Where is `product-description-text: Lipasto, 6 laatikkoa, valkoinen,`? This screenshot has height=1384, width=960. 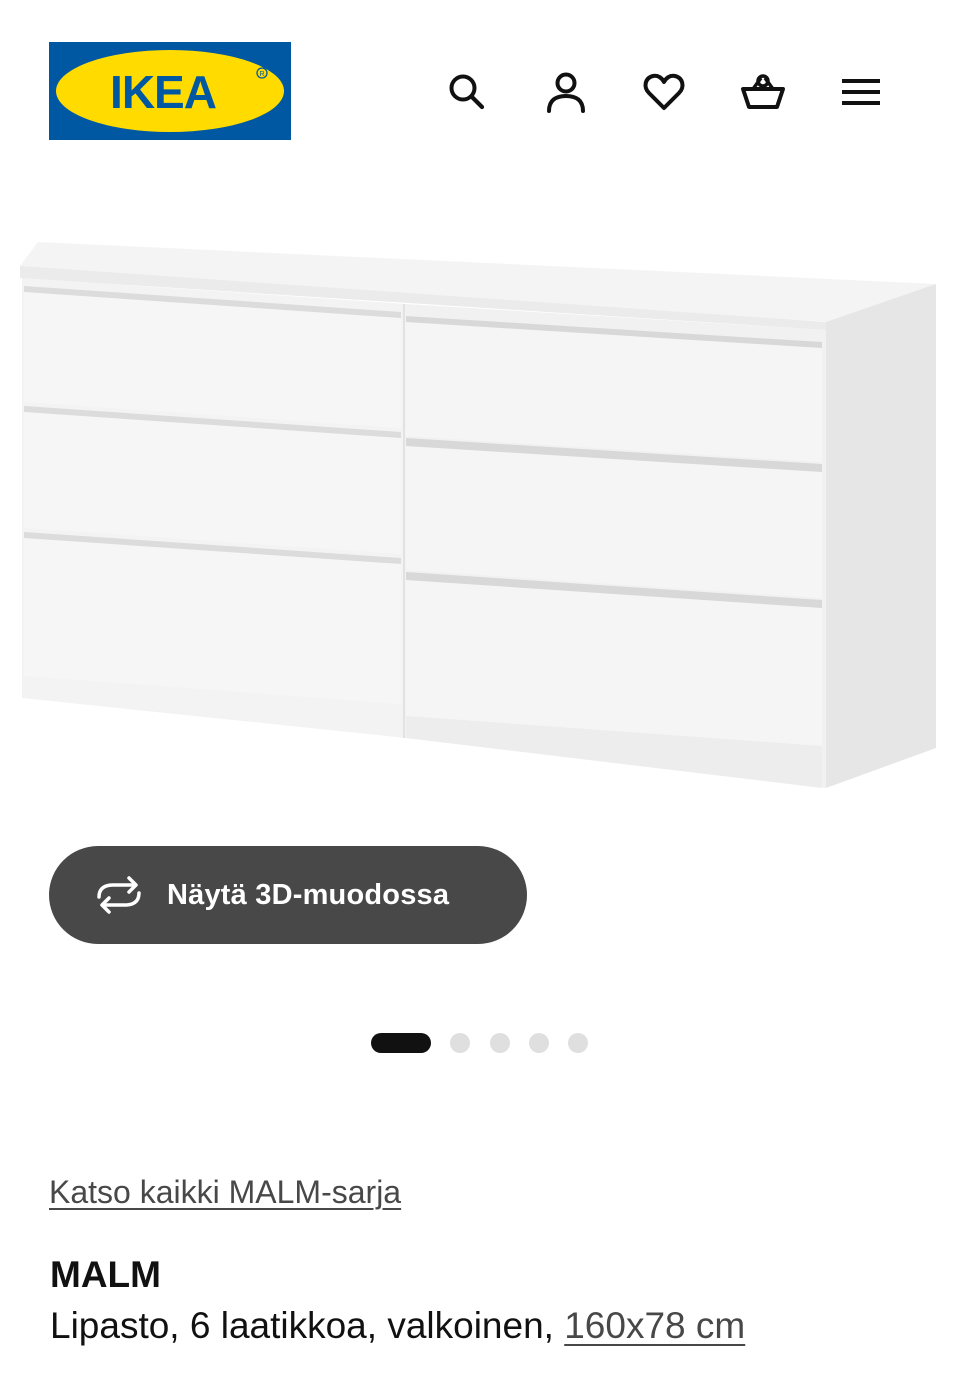 product-description-text: Lipasto, 6 laatikkoa, valkoinen, is located at coordinates (302, 1325).